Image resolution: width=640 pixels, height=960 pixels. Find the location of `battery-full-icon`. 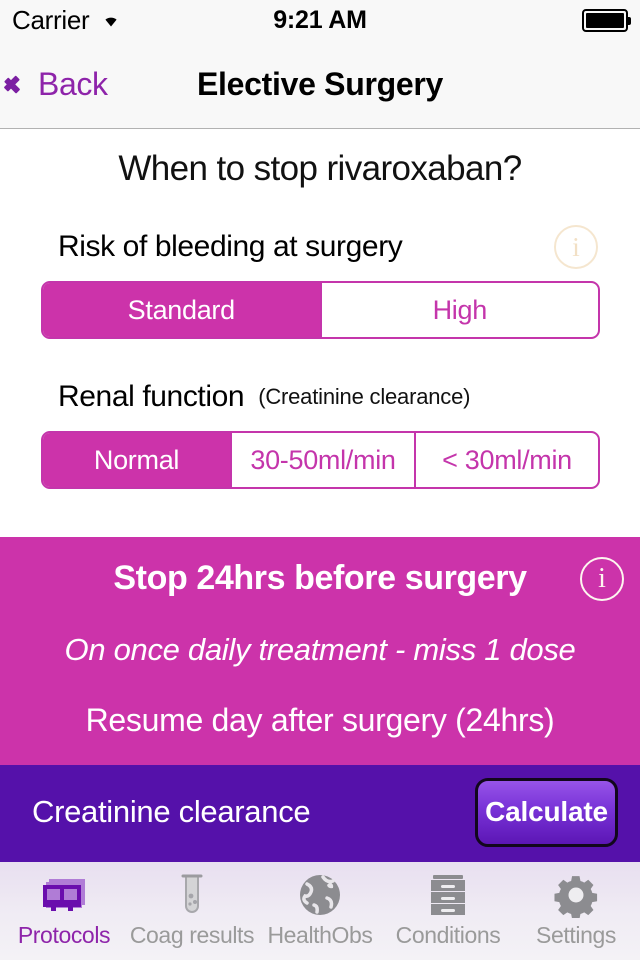

battery-full-icon is located at coordinates (606, 20).